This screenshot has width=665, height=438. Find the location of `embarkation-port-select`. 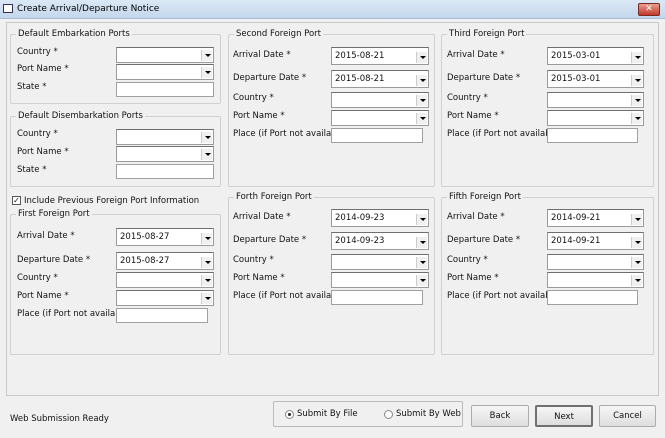

embarkation-port-select is located at coordinates (165, 72).